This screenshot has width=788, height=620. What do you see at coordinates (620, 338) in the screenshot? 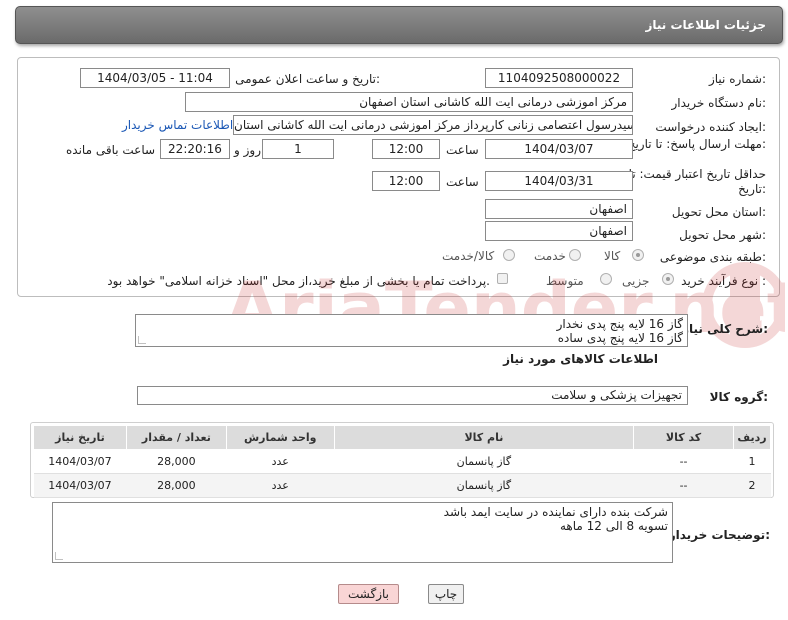
I see `description-line-2: گاز 16 لایه پنج پدی ساده` at bounding box center [620, 338].